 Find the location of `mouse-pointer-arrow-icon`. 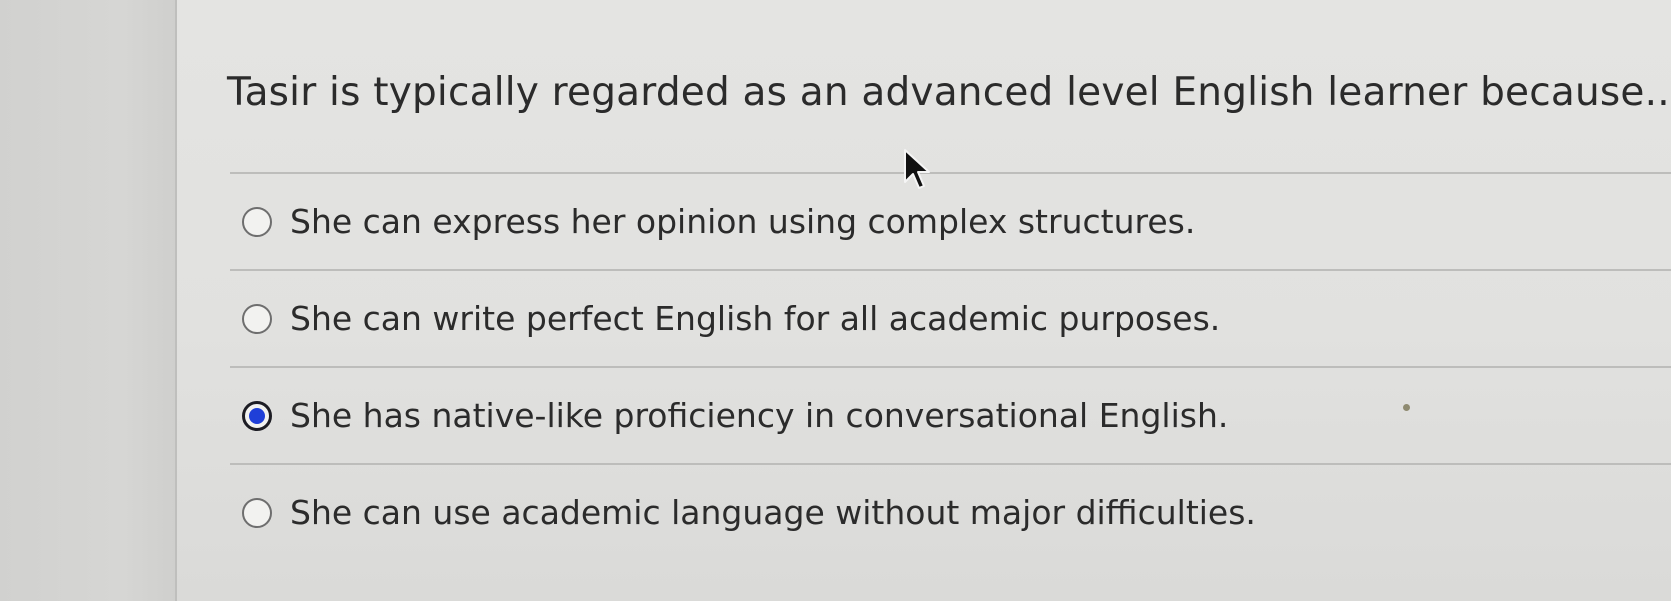

mouse-pointer-arrow-icon is located at coordinates (917, 169).